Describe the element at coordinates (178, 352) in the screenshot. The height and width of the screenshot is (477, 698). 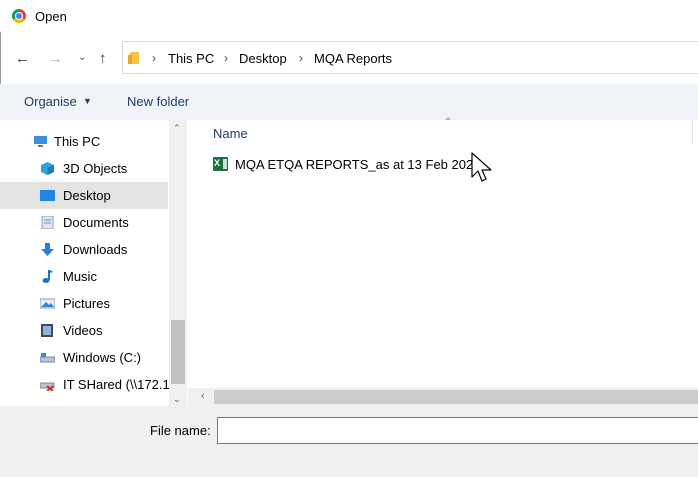
I see `nav-pane-scroll-thumb` at that location.